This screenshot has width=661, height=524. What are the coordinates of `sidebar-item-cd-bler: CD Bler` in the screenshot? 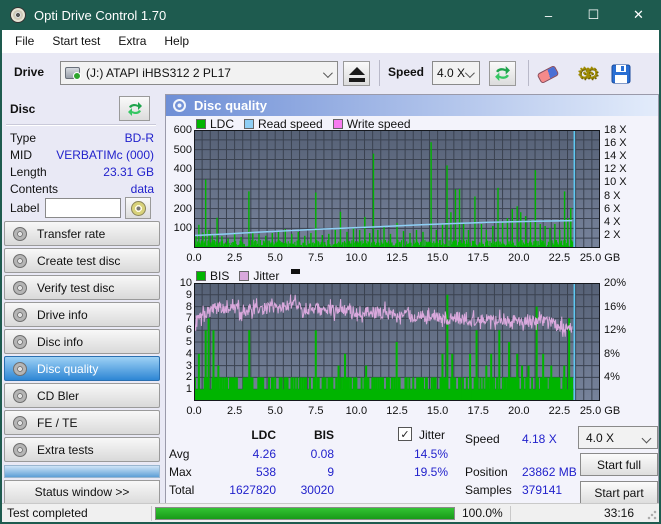 It's located at (82, 395).